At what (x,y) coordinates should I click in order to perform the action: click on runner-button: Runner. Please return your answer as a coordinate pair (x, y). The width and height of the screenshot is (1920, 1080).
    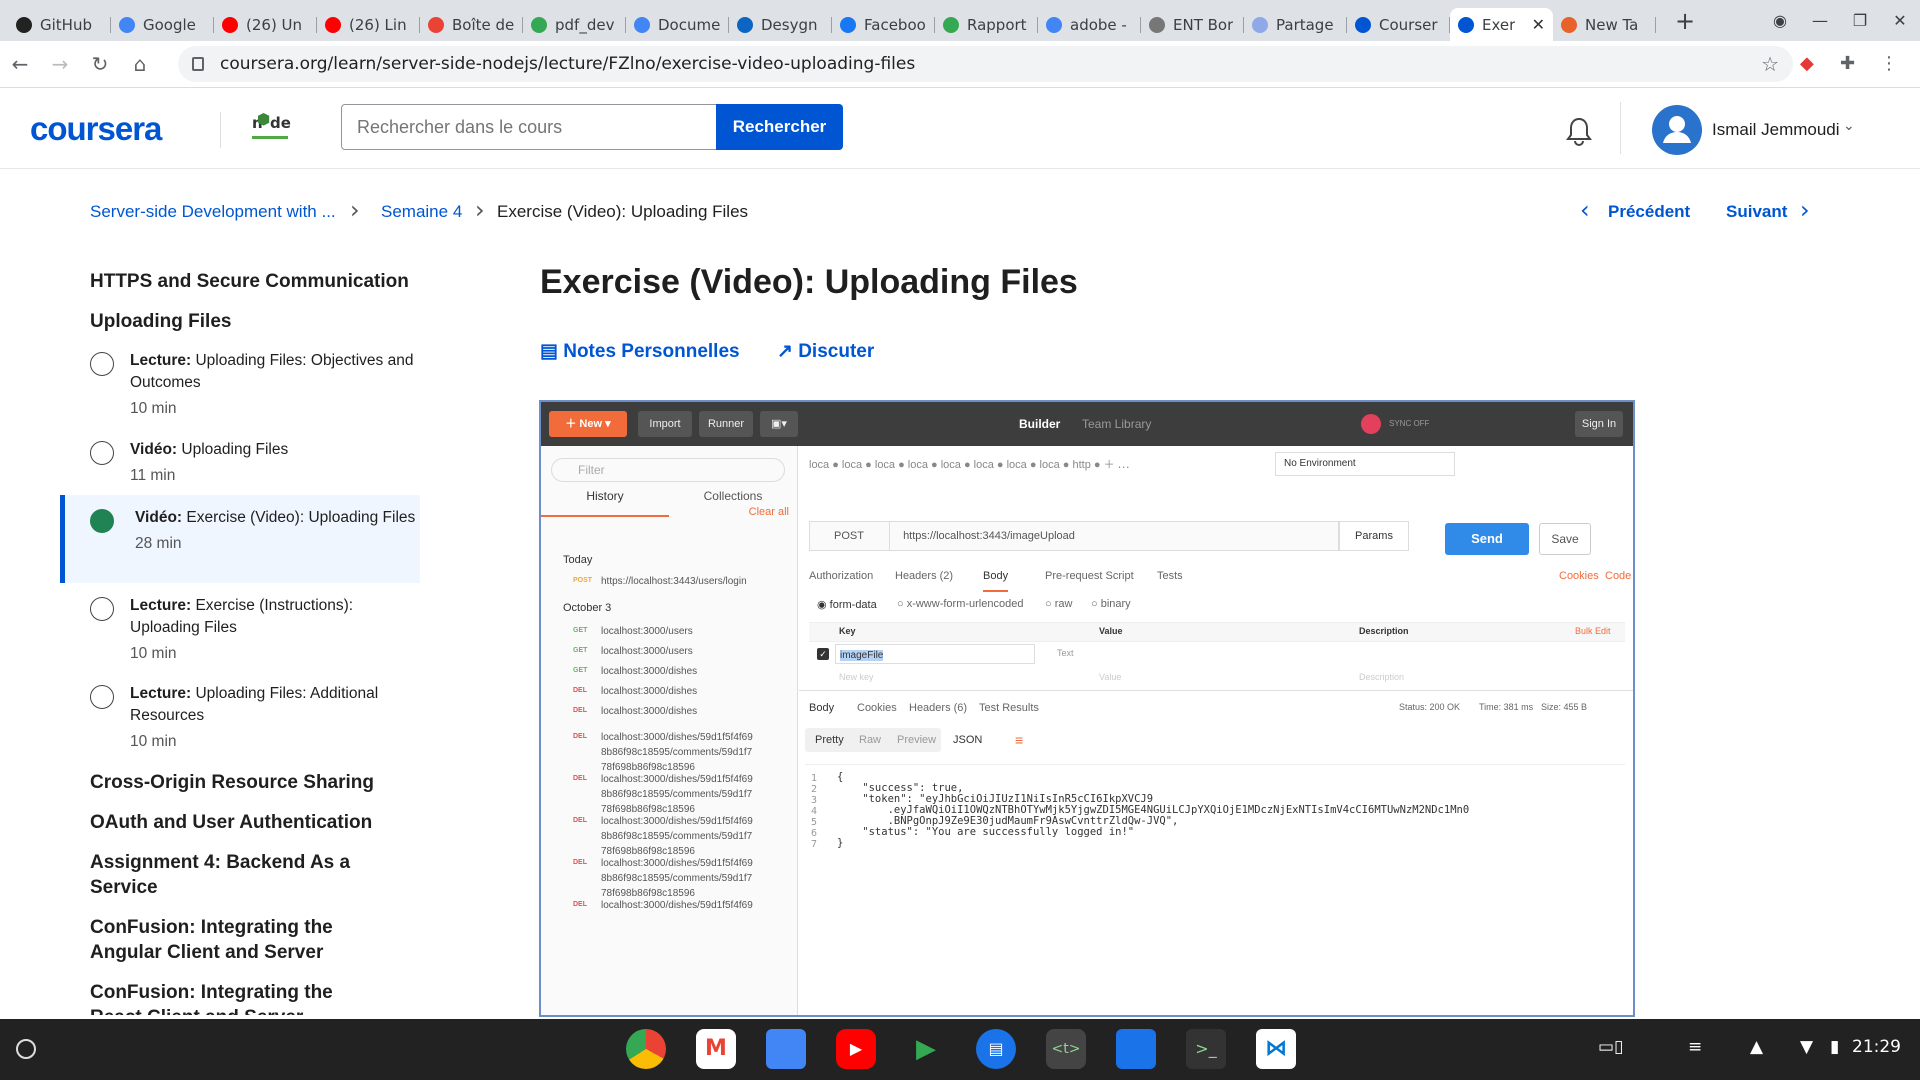
    Looking at the image, I should click on (726, 424).